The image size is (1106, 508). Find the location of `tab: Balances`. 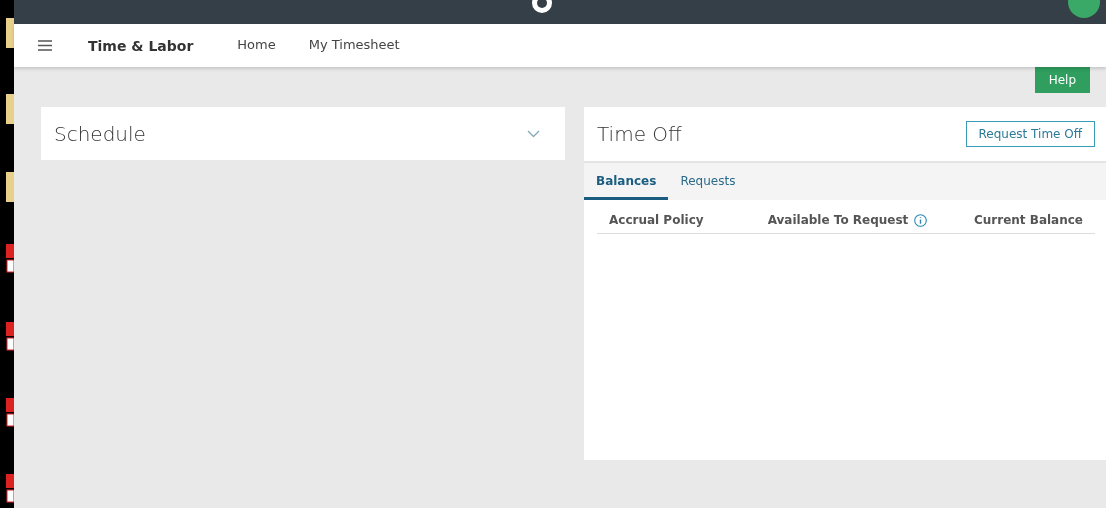

tab: Balances is located at coordinates (626, 181).